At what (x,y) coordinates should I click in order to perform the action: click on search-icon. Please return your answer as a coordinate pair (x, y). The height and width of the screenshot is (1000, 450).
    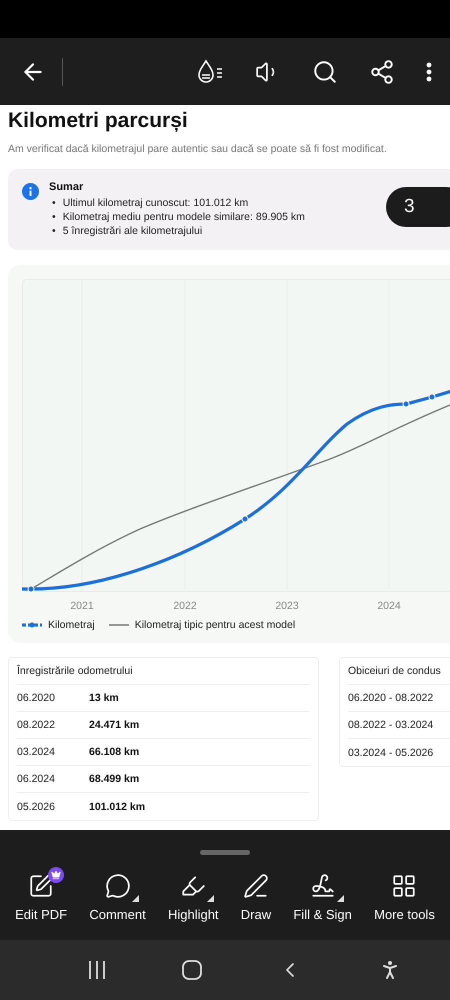
    Looking at the image, I should click on (325, 71).